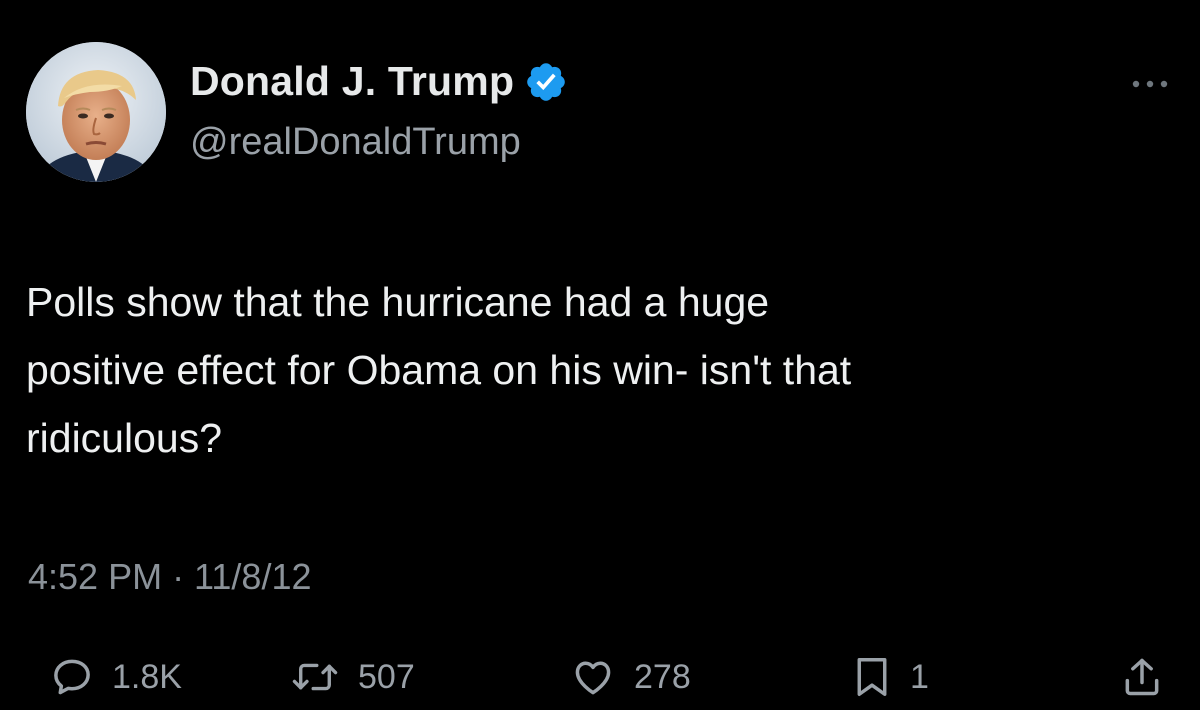 The image size is (1200, 710). Describe the element at coordinates (630, 677) in the screenshot. I see `like-button: 278` at that location.